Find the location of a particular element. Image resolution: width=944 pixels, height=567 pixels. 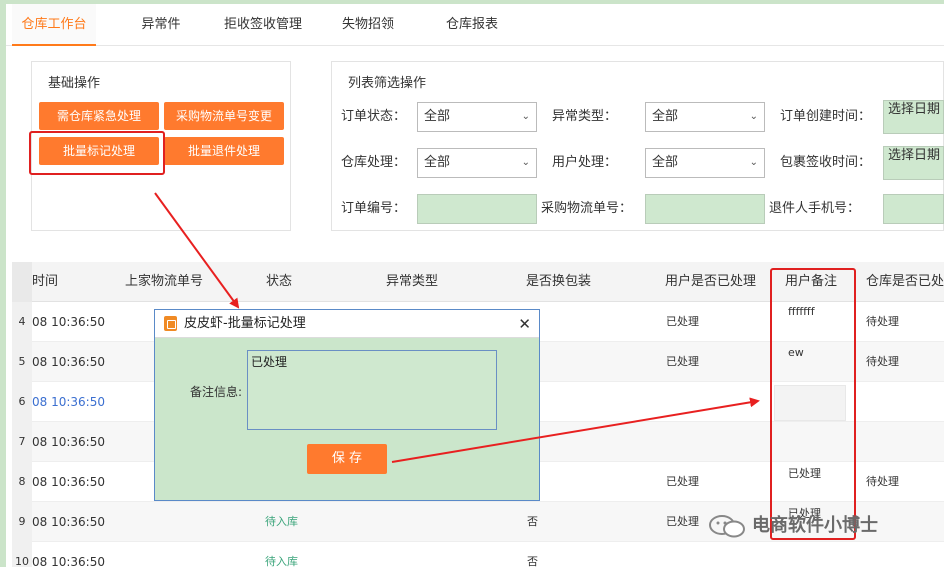

watermark-text: 电商软件小博士 is located at coordinates (815, 525).